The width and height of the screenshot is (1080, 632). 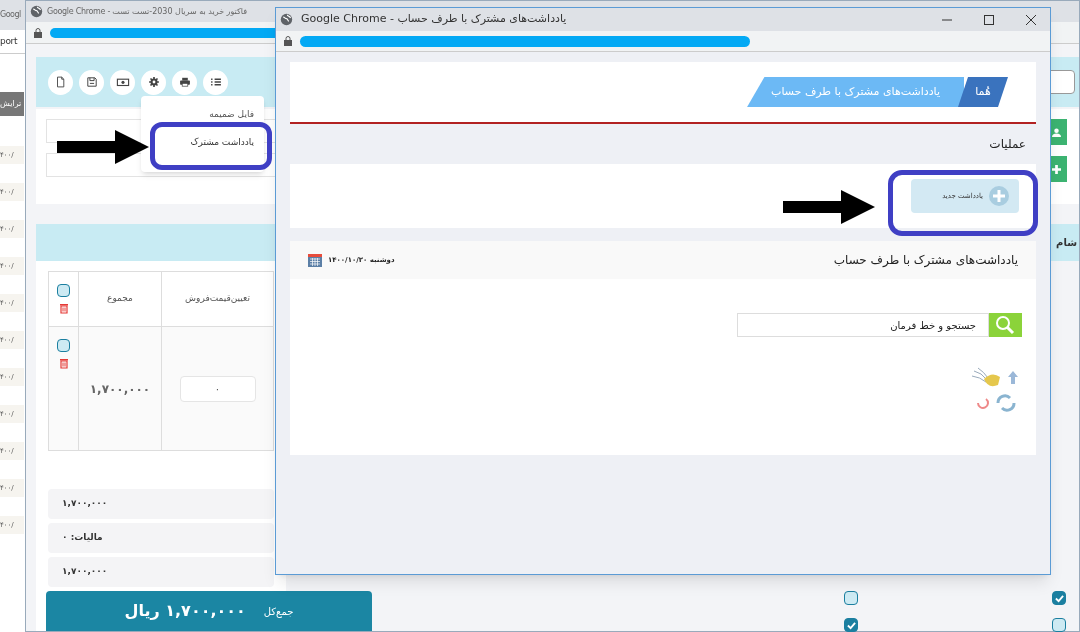 I want to click on section-title: شام, so click(x=1066, y=243).